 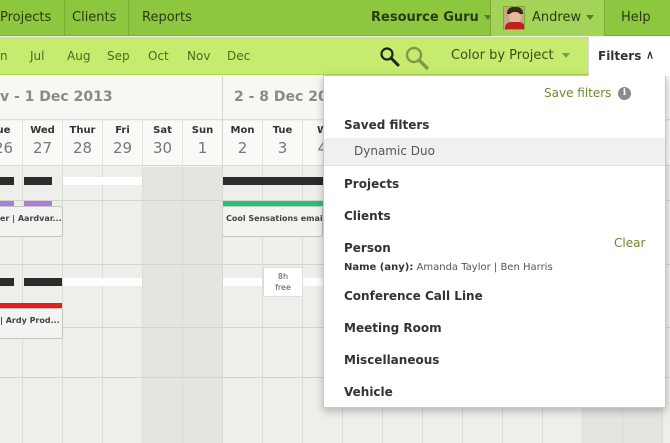 What do you see at coordinates (514, 18) in the screenshot?
I see `avatar` at bounding box center [514, 18].